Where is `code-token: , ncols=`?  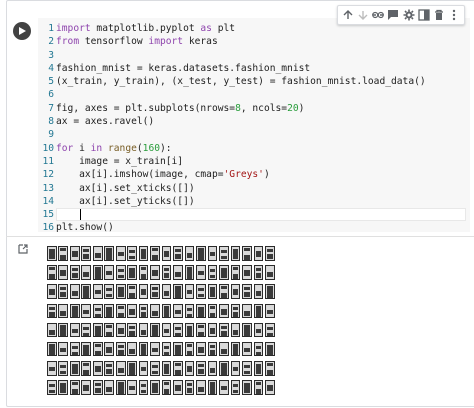
code-token: , ncols= is located at coordinates (264, 108).